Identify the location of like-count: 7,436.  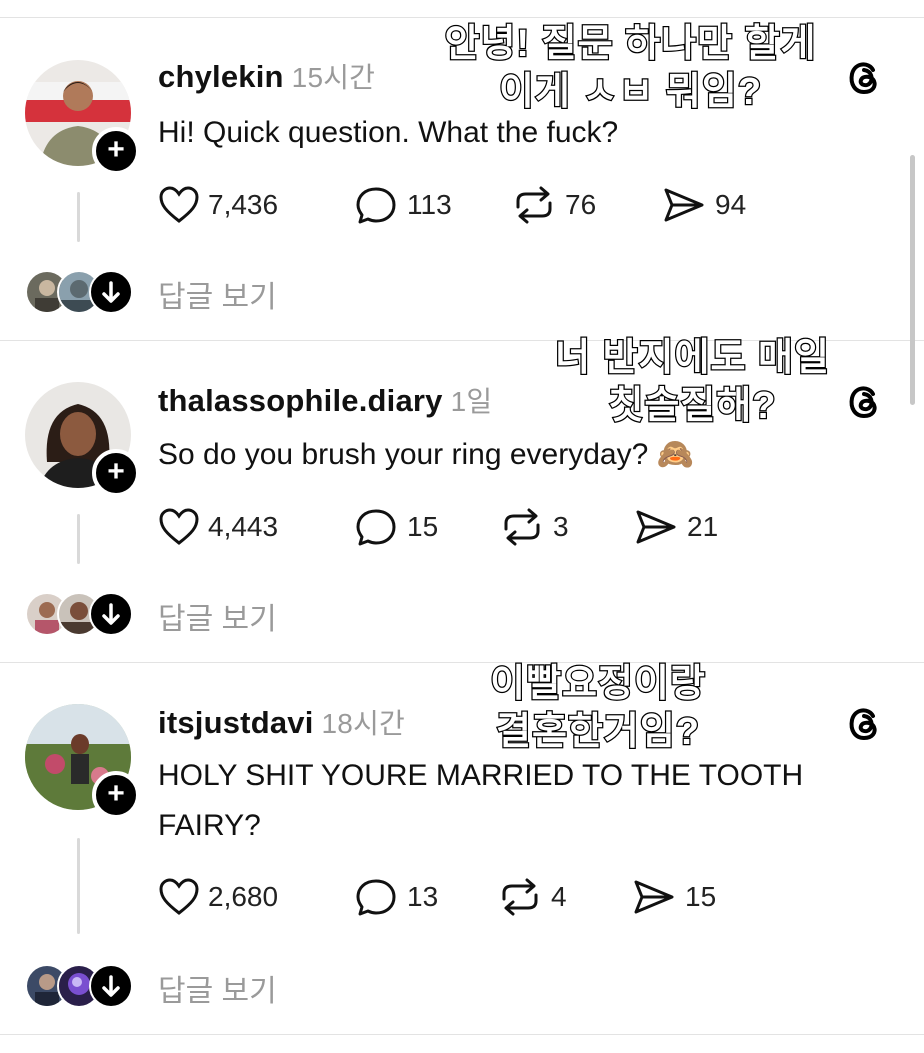
(243, 204).